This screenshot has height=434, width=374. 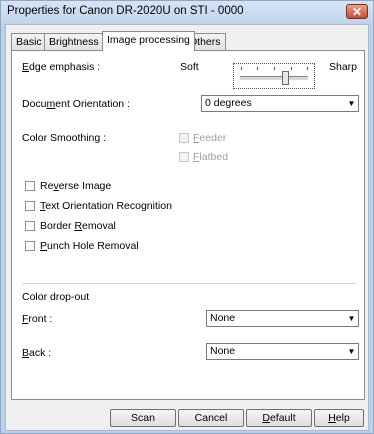 I want to click on default-button: Default, so click(x=279, y=418).